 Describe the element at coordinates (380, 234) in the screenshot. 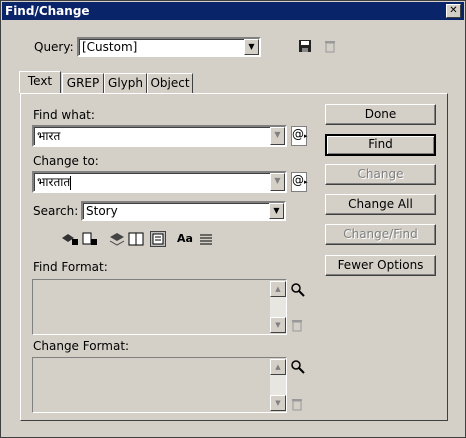

I see `change-find-button: Change/Find` at that location.